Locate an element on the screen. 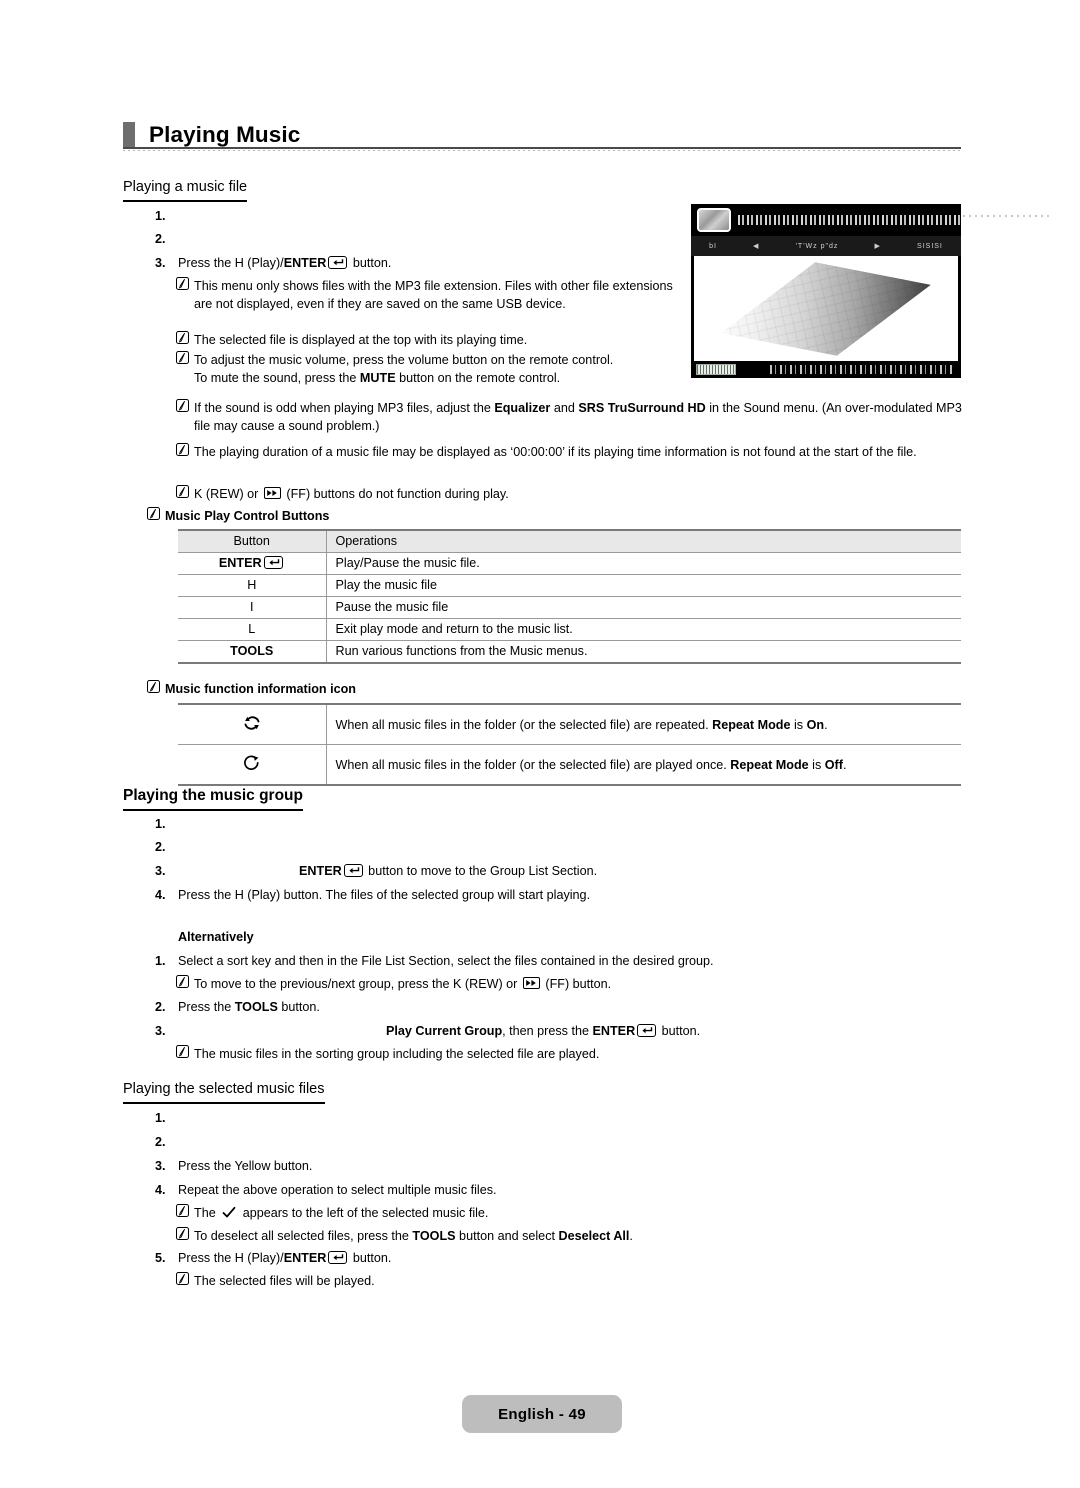  cell-operation: Play/Pause the music file. is located at coordinates (643, 563).